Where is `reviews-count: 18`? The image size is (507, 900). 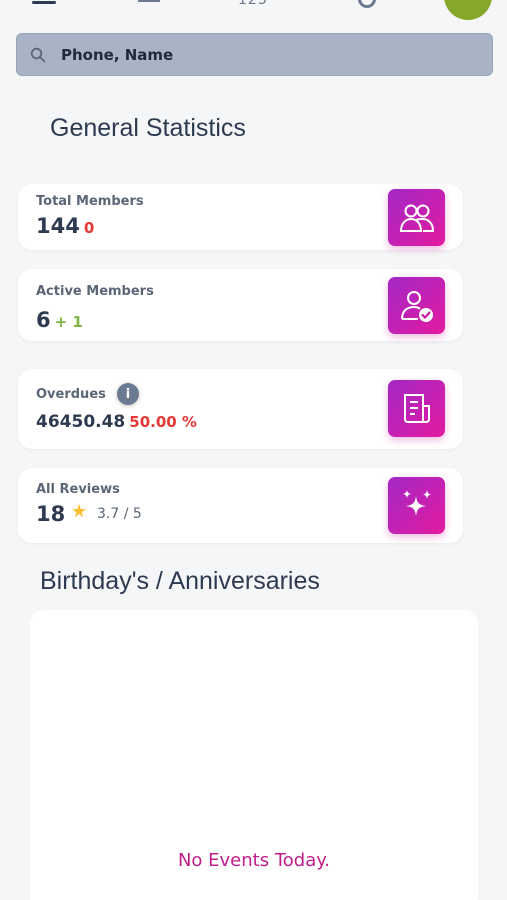
reviews-count: 18 is located at coordinates (51, 514).